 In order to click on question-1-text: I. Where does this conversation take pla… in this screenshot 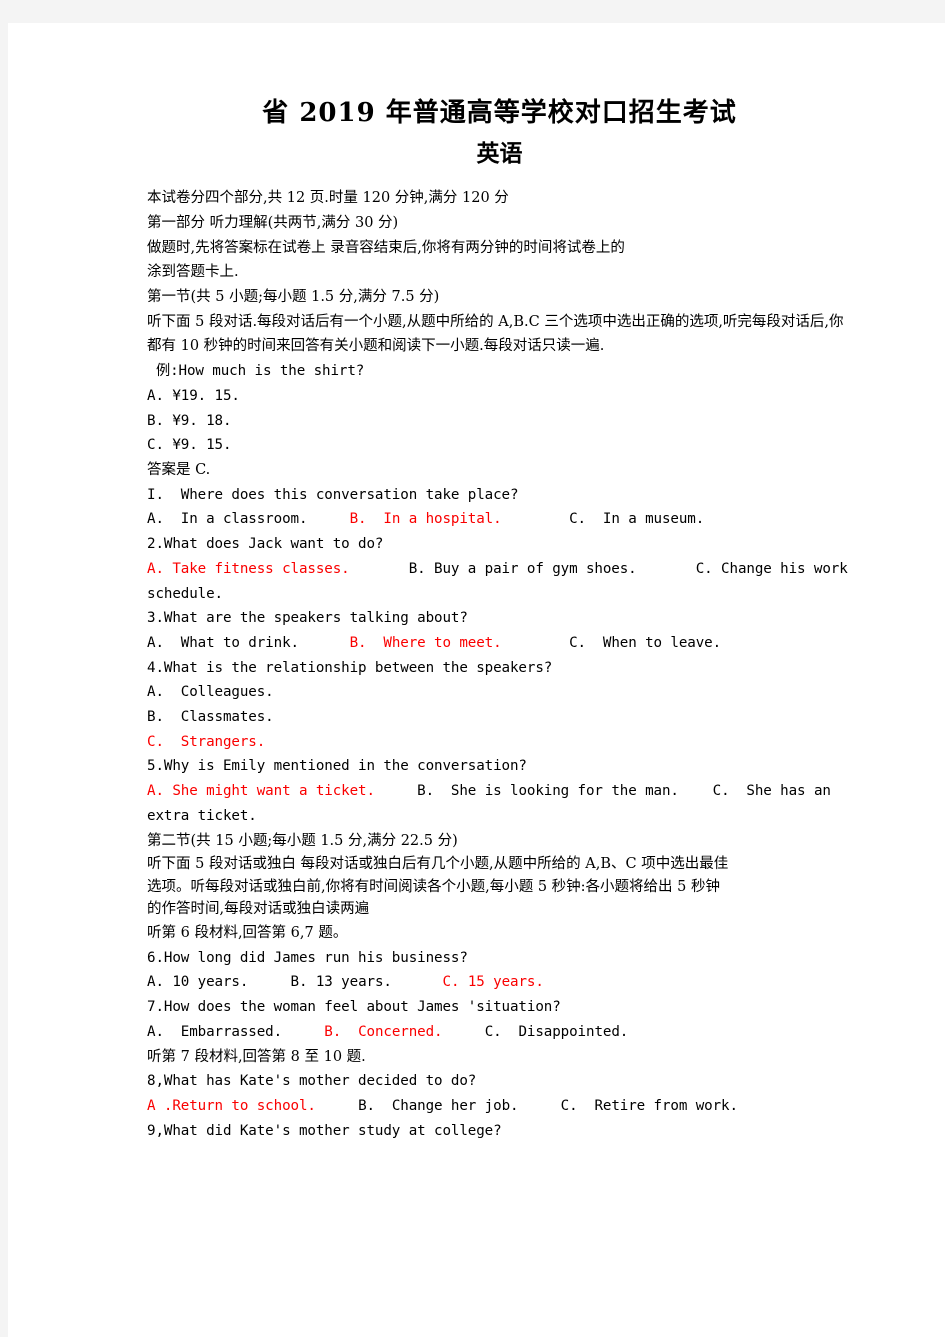, I will do `click(333, 494)`.